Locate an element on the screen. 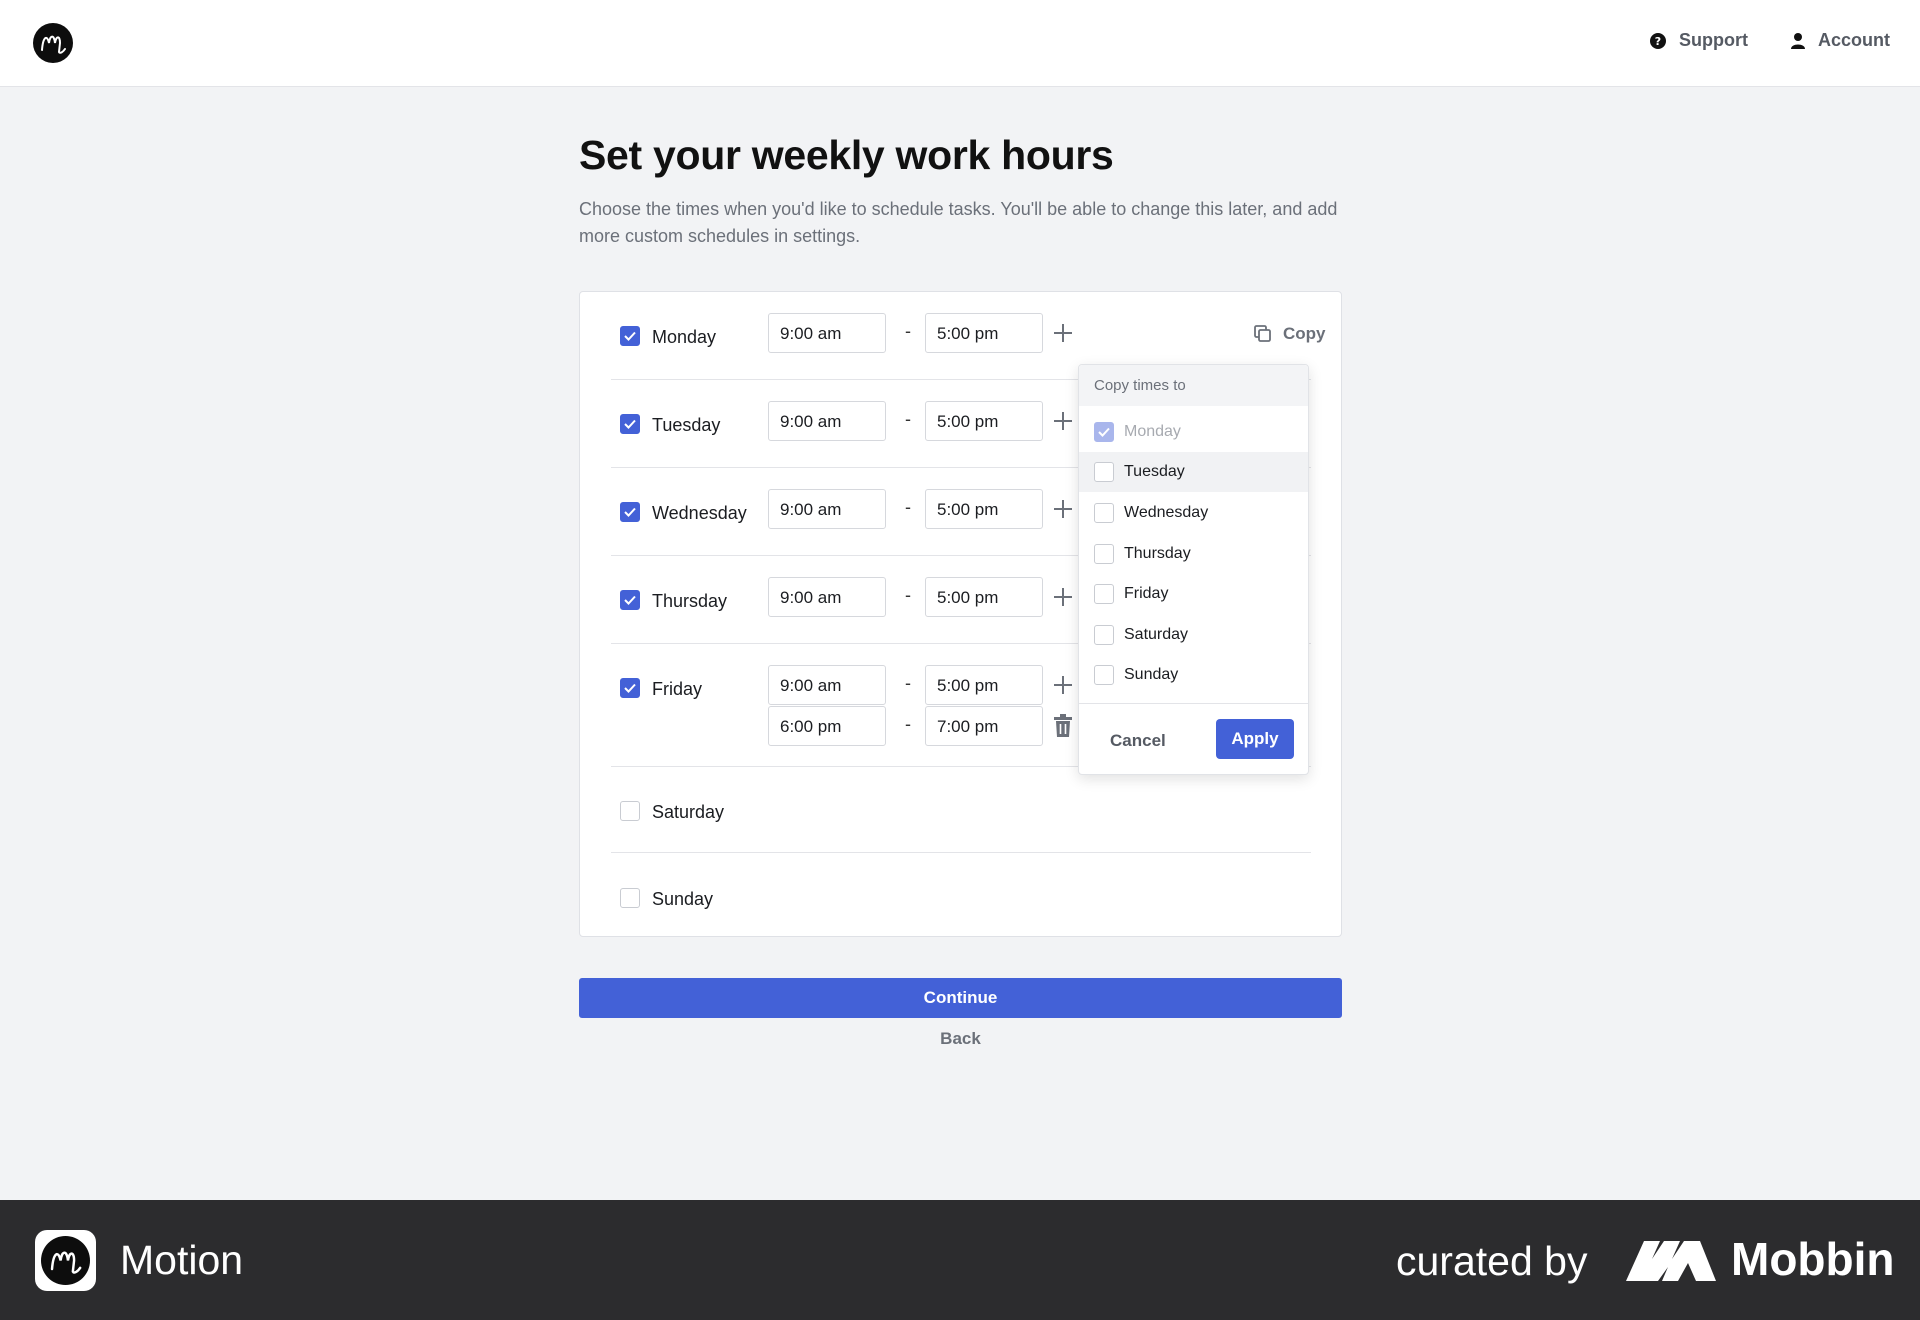  copy-saturday-checkbox is located at coordinates (1104, 635).